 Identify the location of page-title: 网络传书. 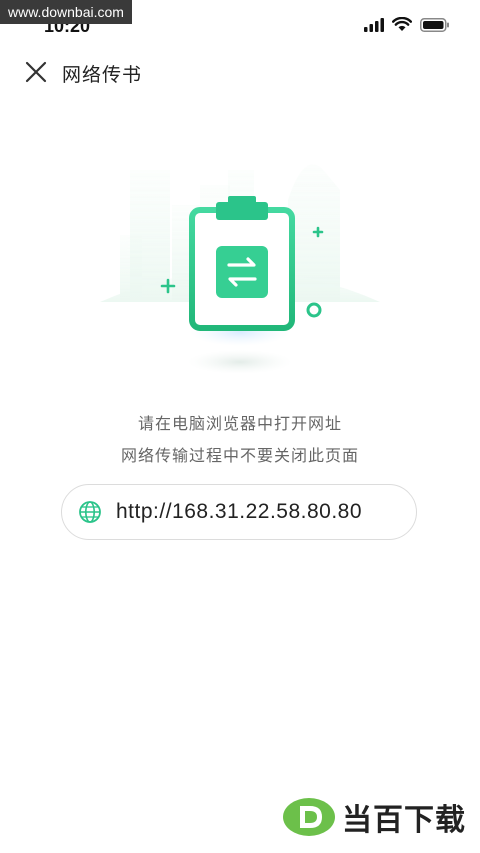
(102, 75).